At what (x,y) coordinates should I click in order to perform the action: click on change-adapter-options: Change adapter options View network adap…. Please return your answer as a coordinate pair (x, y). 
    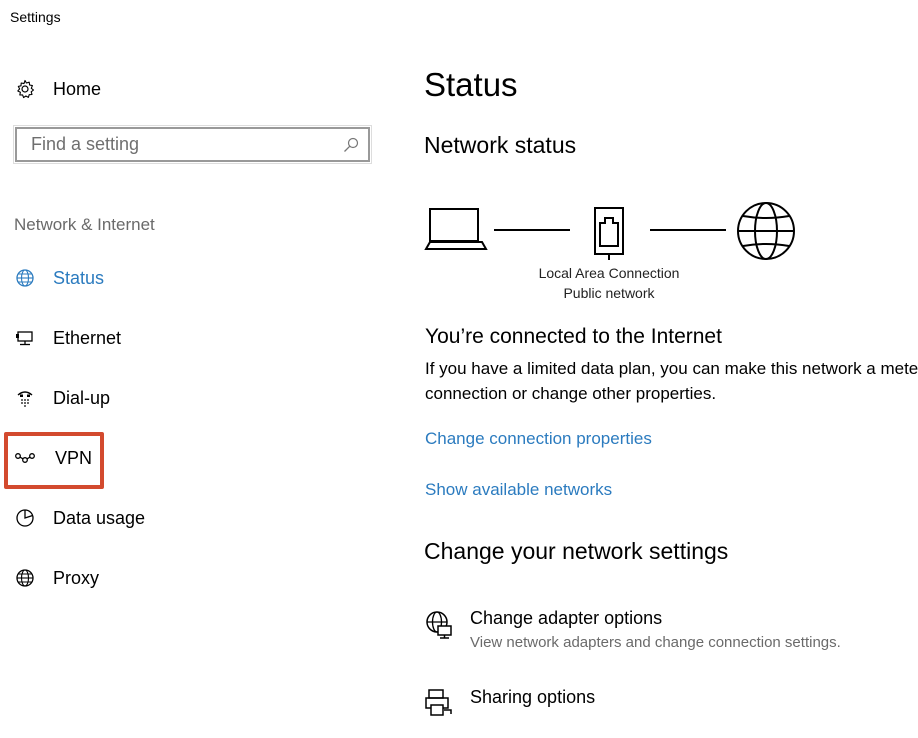
    Looking at the image, I should click on (671, 633).